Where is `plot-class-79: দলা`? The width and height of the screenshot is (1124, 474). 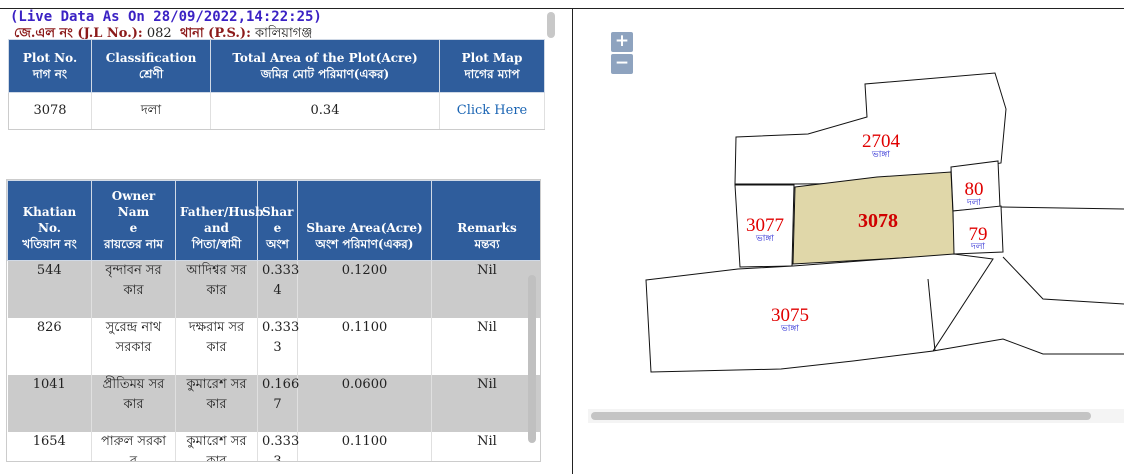
plot-class-79: দলা is located at coordinates (977, 246).